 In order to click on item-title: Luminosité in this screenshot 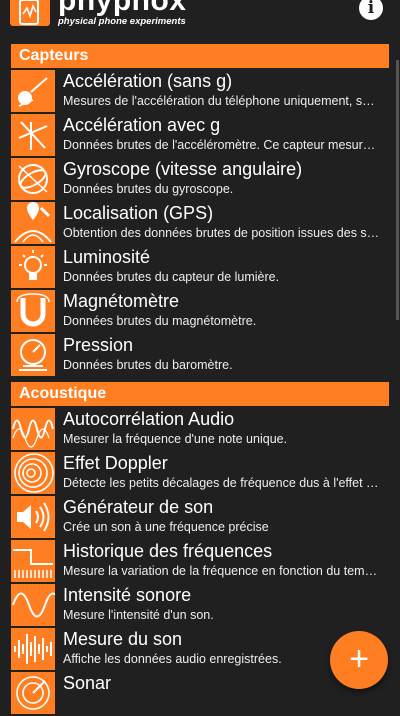, I will do `click(107, 257)`.